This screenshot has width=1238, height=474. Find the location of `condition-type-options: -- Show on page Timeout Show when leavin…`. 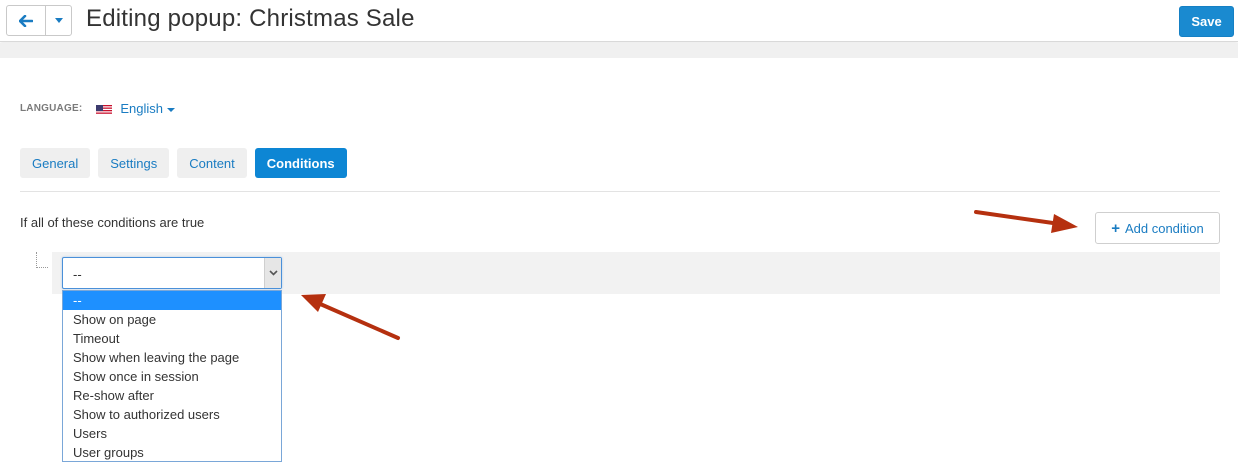

condition-type-options: -- Show on page Timeout Show when leavin… is located at coordinates (172, 376).